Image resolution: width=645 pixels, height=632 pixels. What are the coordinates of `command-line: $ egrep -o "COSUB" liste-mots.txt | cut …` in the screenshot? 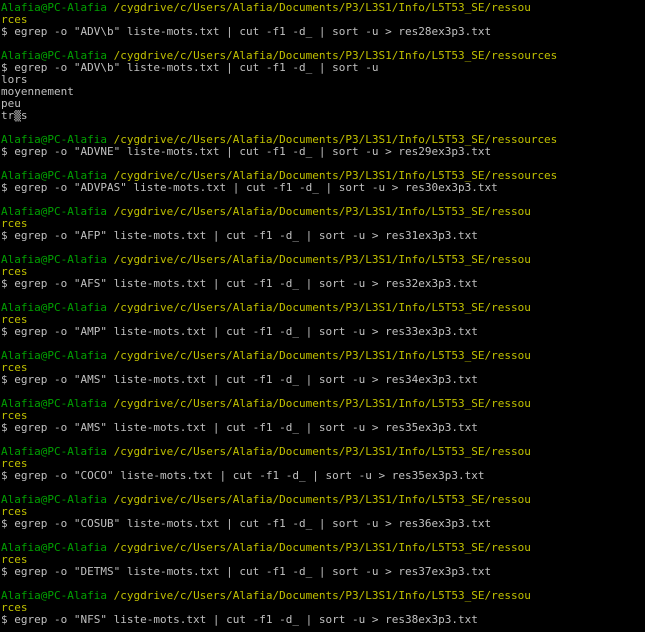 It's located at (246, 524).